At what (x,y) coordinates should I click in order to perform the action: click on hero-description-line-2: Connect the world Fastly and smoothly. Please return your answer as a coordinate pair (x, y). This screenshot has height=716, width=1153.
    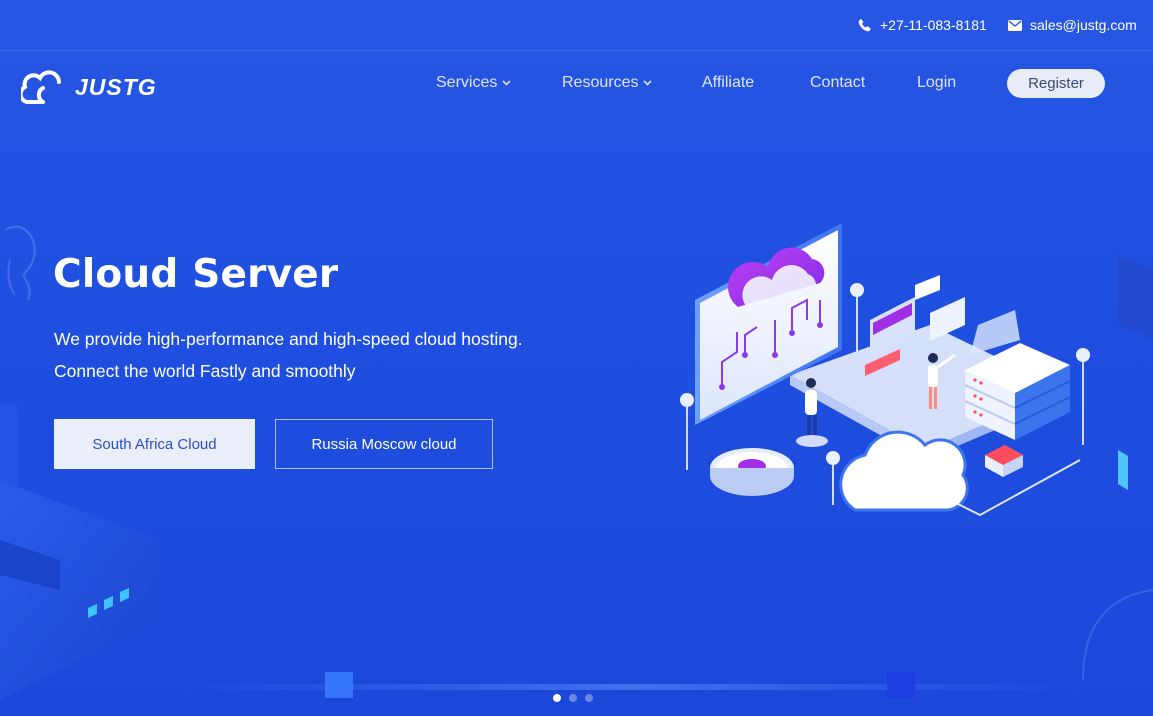
    Looking at the image, I should click on (205, 371).